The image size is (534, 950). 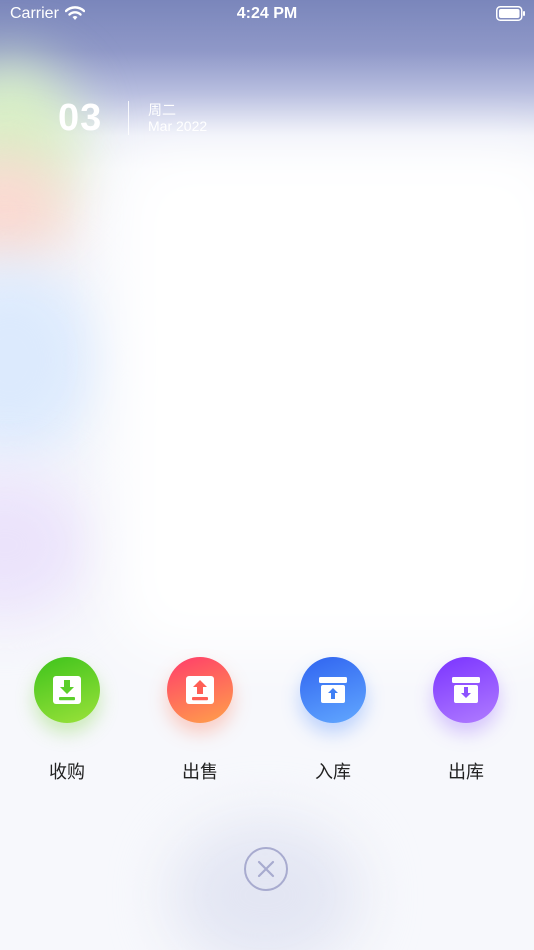 What do you see at coordinates (67, 772) in the screenshot?
I see `action-label: 收购` at bounding box center [67, 772].